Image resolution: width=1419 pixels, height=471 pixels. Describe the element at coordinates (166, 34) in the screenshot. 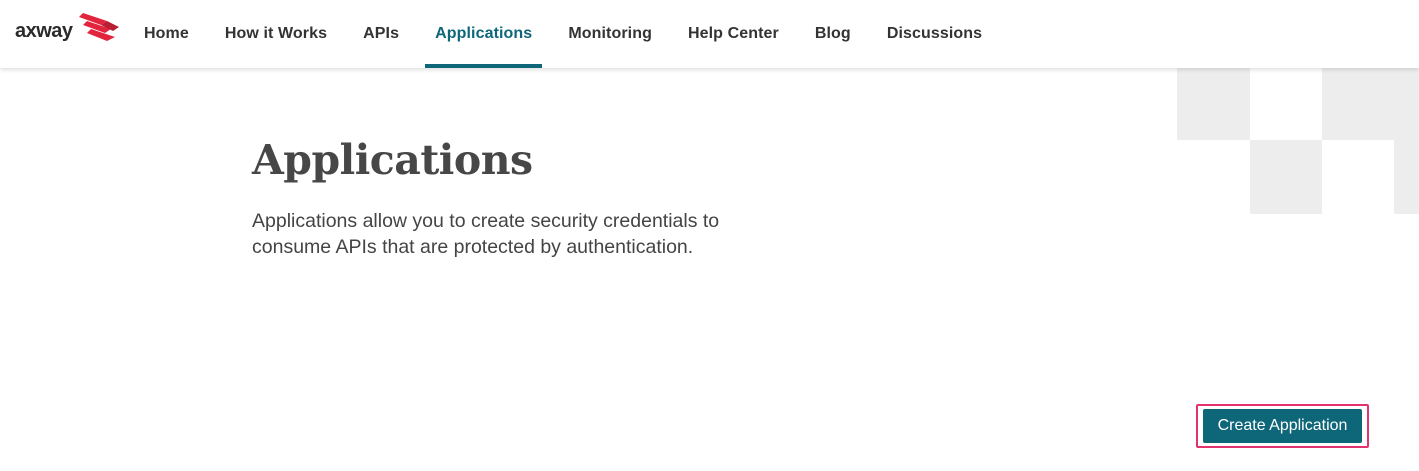

I see `nav-home: Home` at that location.